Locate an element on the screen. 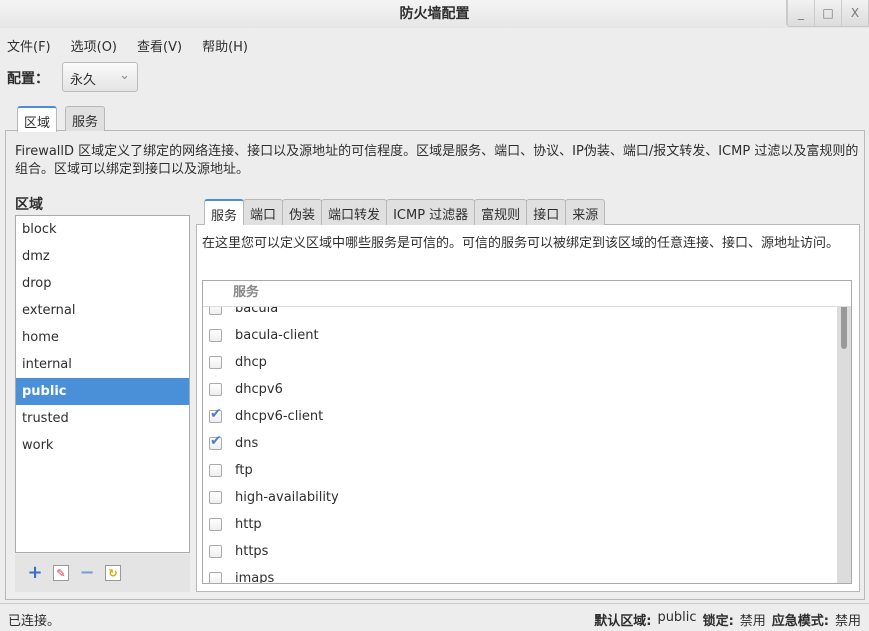 This screenshot has width=869, height=631. service-row: dhcpv6 is located at coordinates (527, 389).